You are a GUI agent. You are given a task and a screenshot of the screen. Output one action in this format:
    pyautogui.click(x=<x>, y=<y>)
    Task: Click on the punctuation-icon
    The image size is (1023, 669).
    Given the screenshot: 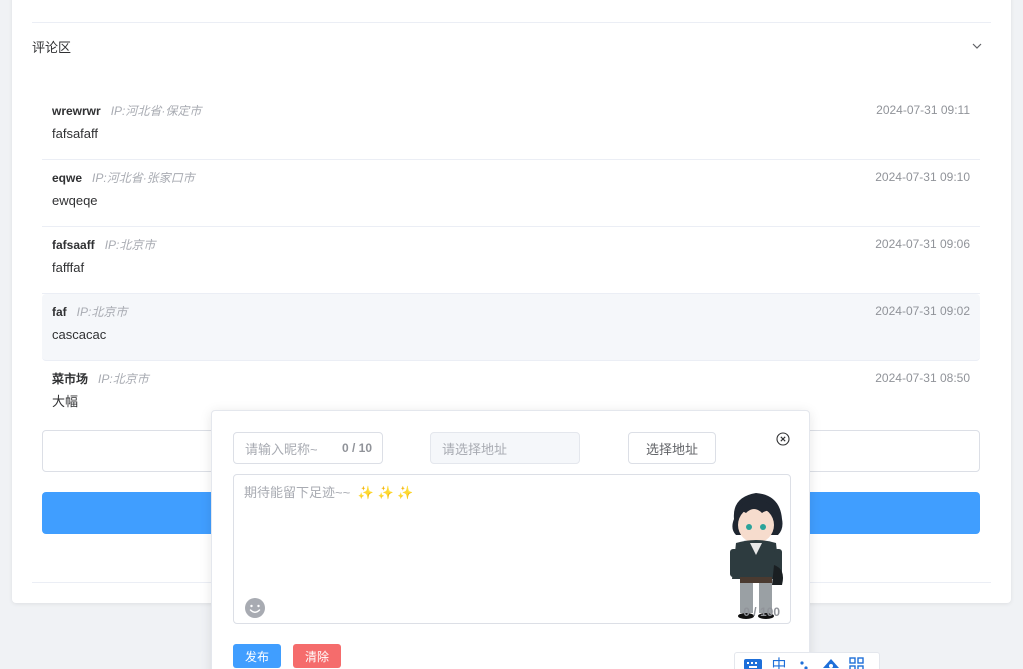 What is the action you would take?
    pyautogui.click(x=805, y=662)
    